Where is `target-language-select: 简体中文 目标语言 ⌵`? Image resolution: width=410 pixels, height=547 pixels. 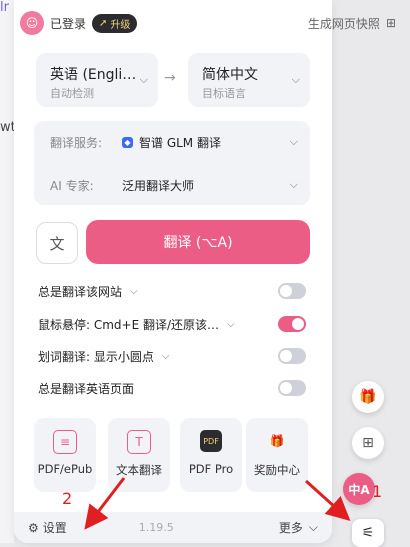 target-language-select: 简体中文 目标语言 ⌵ is located at coordinates (249, 80).